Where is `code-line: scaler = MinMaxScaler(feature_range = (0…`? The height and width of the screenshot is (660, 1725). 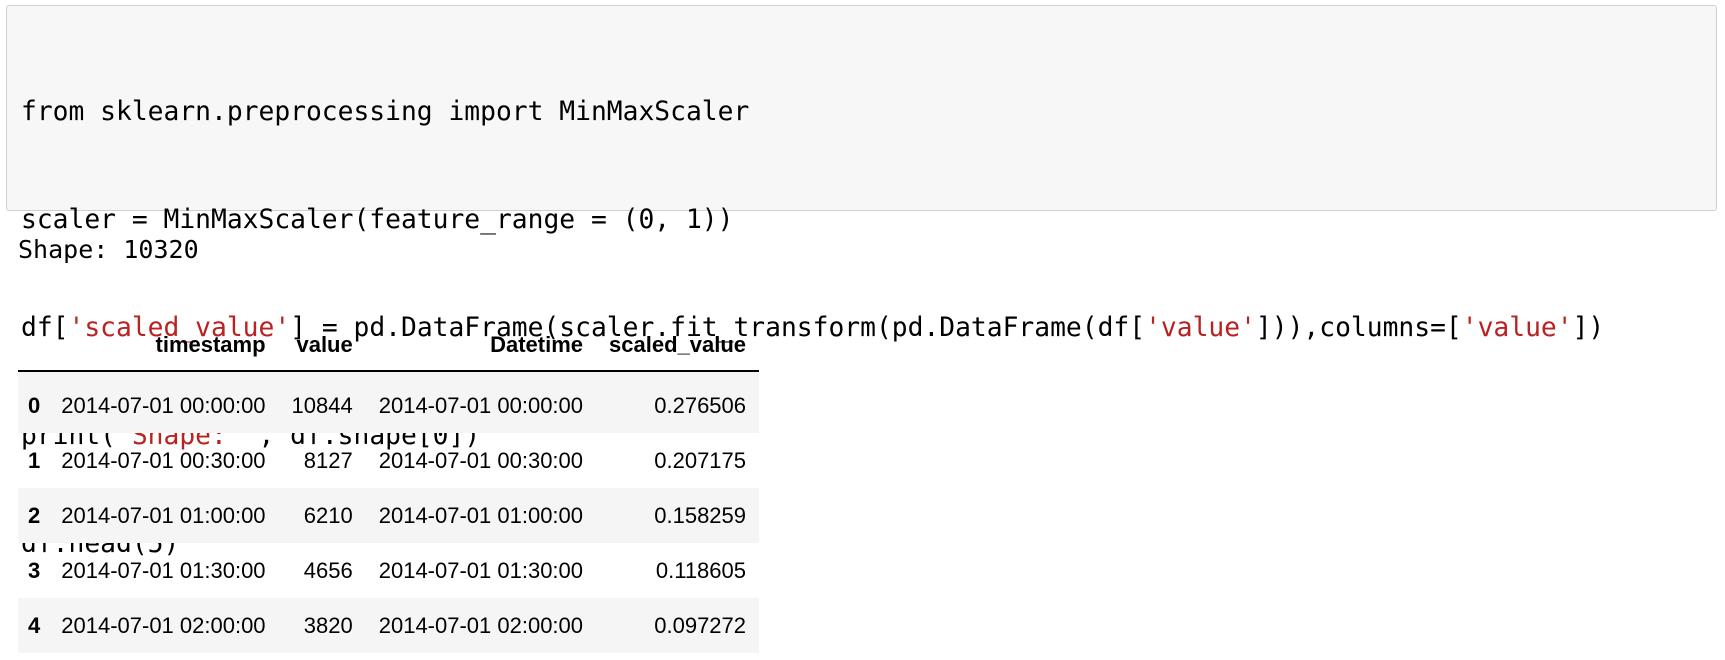 code-line: scaler = MinMaxScaler(feature_range = (0… is located at coordinates (377, 220).